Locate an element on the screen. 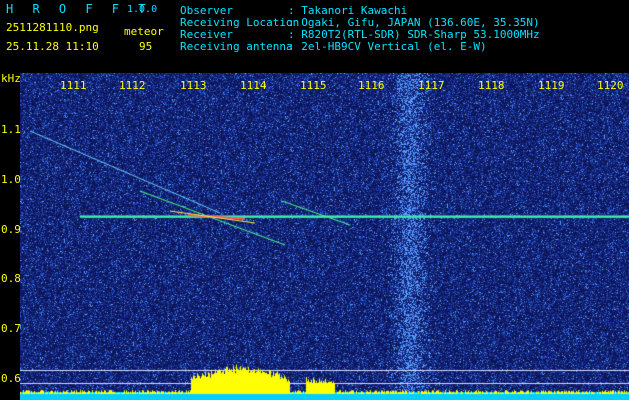 This screenshot has width=629, height=400. freq-tick-0.8: 0.8 is located at coordinates (11, 278).